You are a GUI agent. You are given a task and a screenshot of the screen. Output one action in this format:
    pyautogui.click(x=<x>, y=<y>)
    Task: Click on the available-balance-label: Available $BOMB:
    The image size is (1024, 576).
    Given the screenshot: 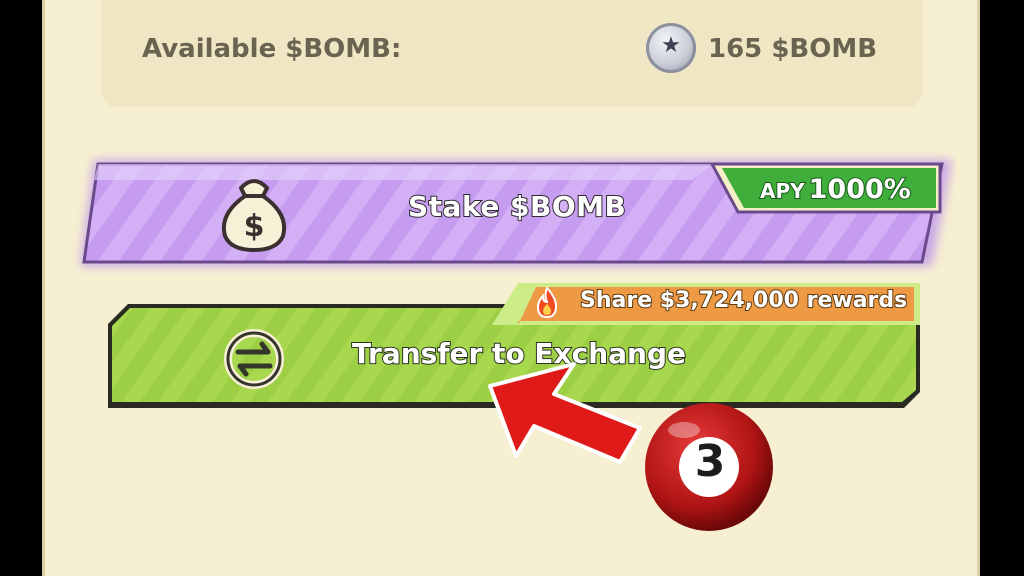 What is the action you would take?
    pyautogui.click(x=272, y=49)
    